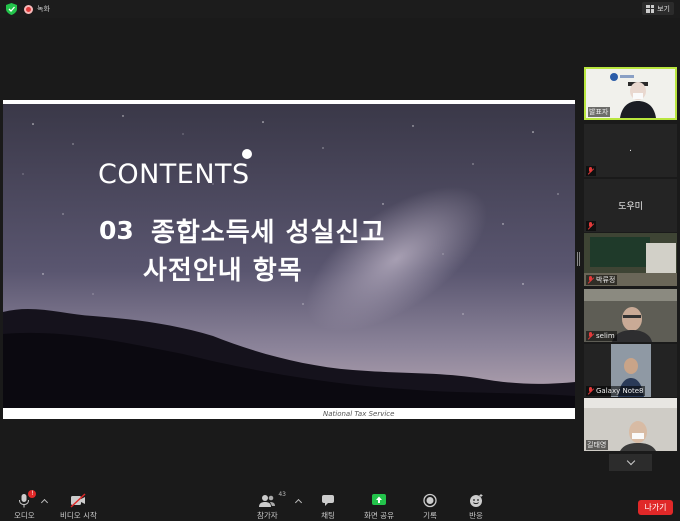  What do you see at coordinates (11, 9) in the screenshot?
I see `shield-icon` at bounding box center [11, 9].